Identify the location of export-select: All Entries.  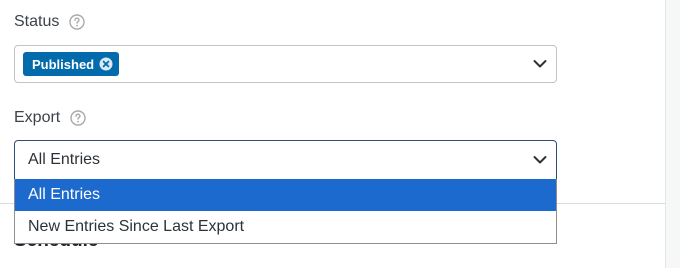
(285, 160).